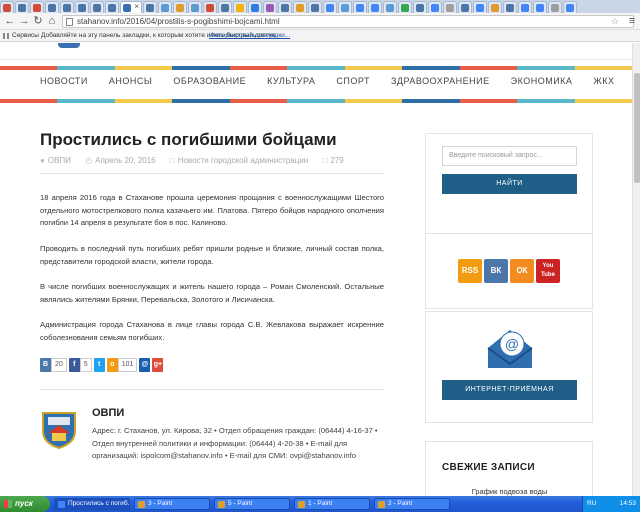  What do you see at coordinates (627, 503) in the screenshot?
I see `clock: 14:53` at bounding box center [627, 503].